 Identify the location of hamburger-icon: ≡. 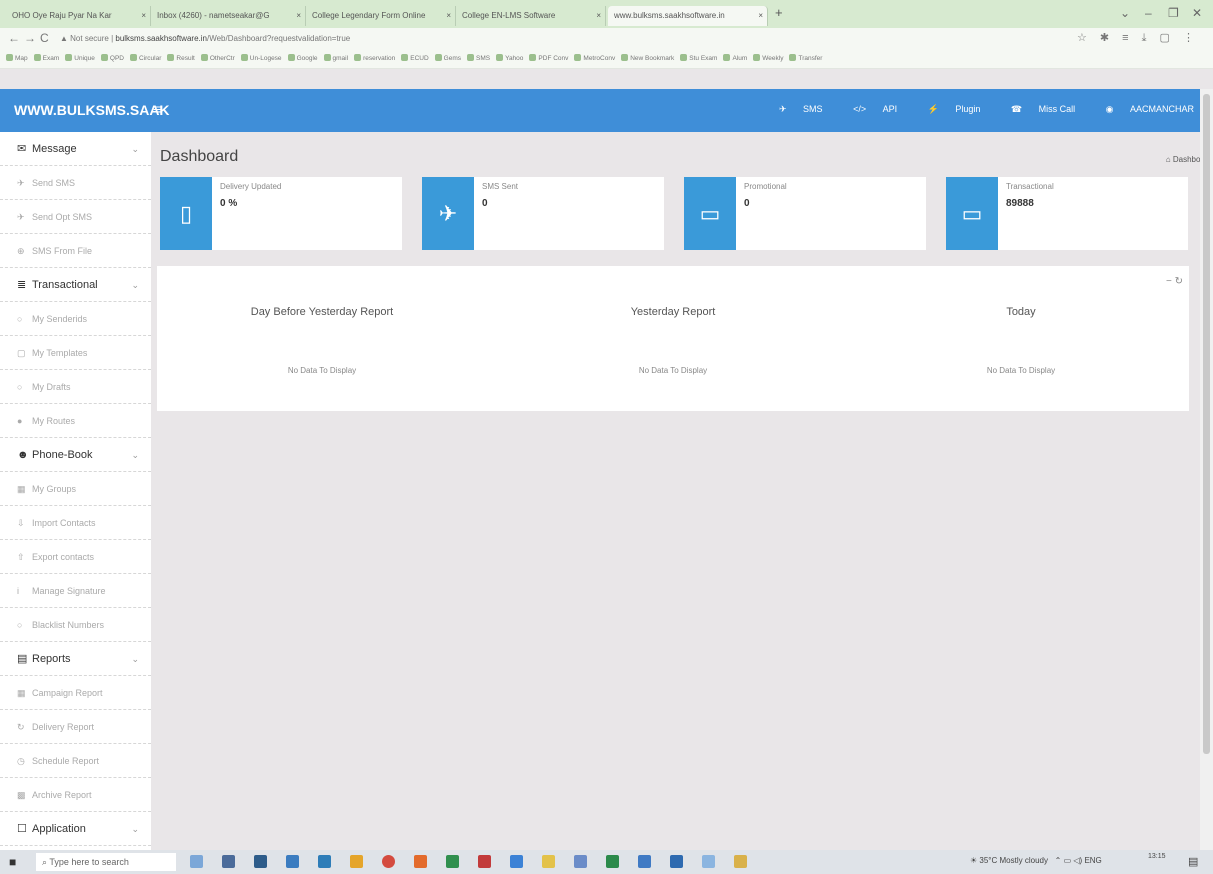
(157, 109).